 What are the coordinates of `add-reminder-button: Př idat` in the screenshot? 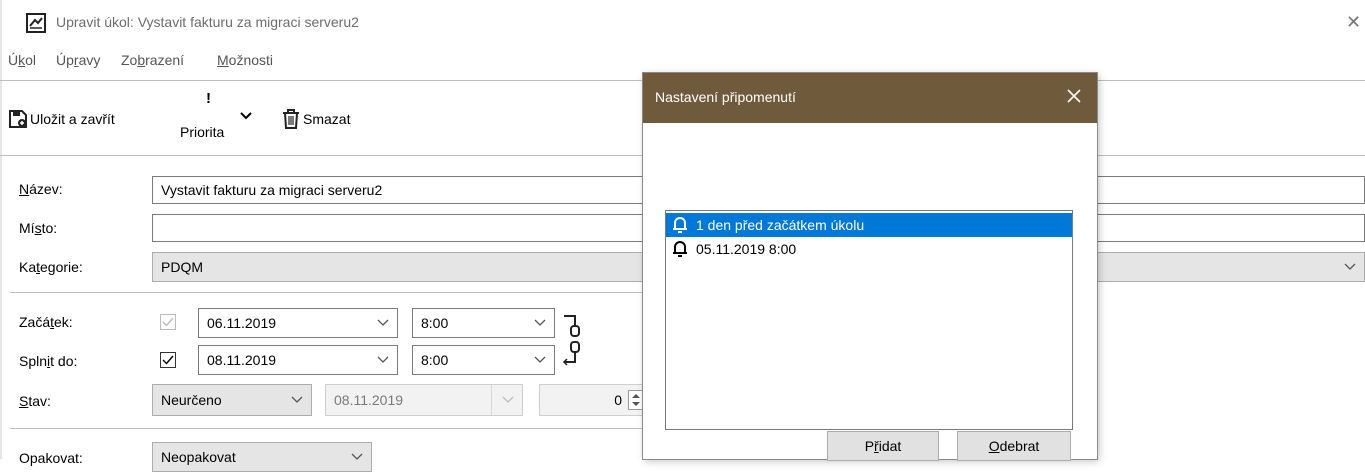 It's located at (883, 446).